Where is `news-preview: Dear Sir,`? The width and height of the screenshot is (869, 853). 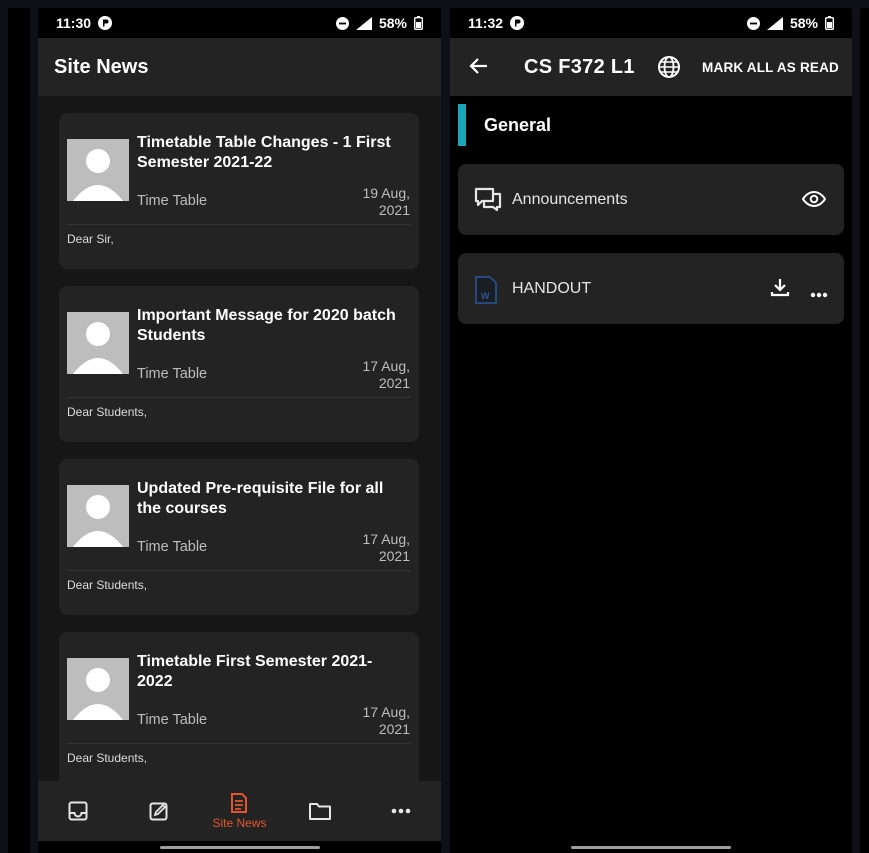
news-preview: Dear Sir, is located at coordinates (90, 239).